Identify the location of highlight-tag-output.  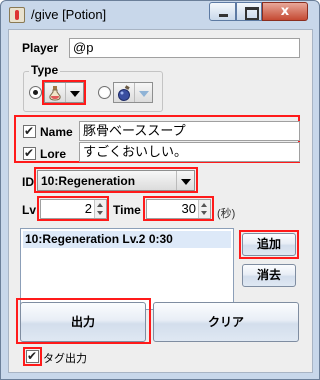
(32, 356).